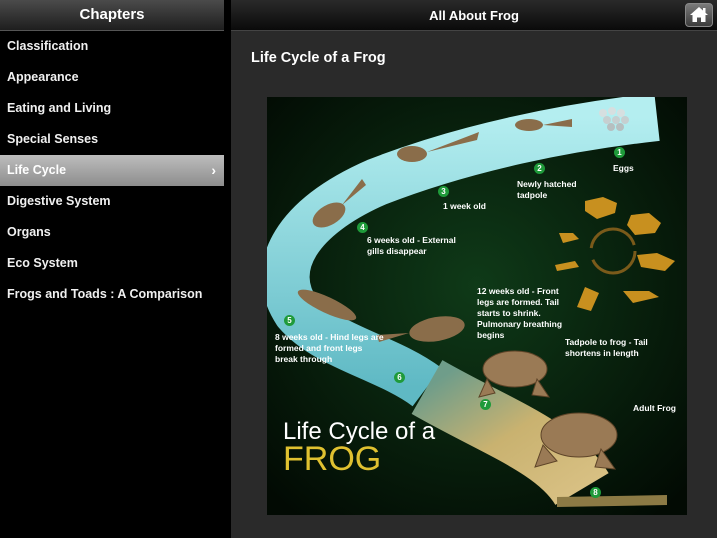 This screenshot has height=538, width=717. Describe the element at coordinates (443, 191) in the screenshot. I see `stage-number-badge: 3` at that location.